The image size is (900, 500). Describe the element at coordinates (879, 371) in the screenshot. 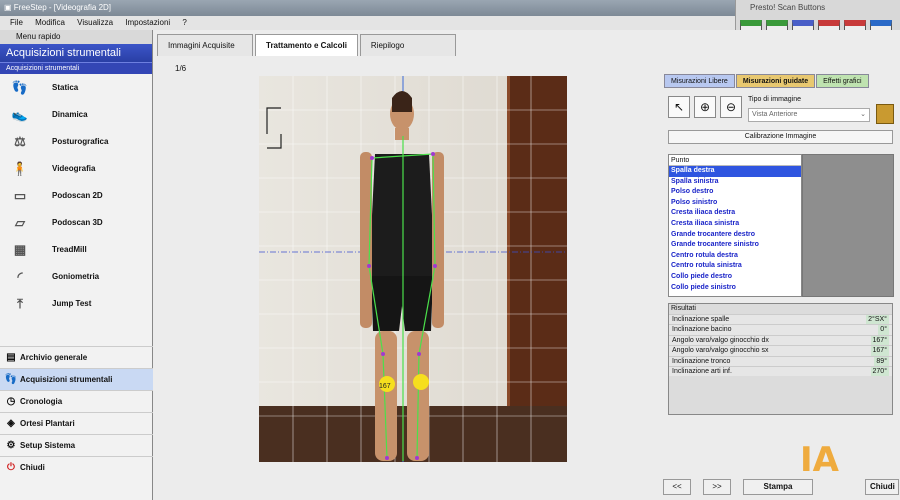

I see `result-value: 270°` at that location.